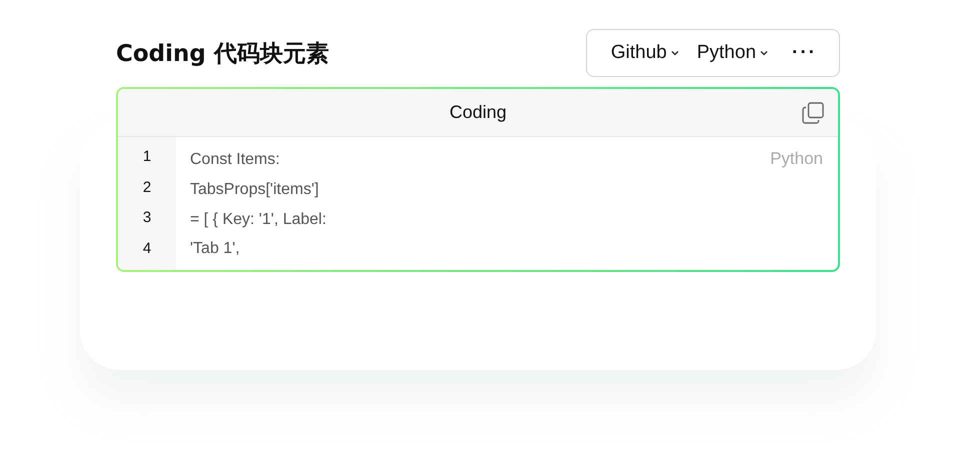 Image resolution: width=956 pixels, height=452 pixels. What do you see at coordinates (813, 113) in the screenshot?
I see `copy-icon` at bounding box center [813, 113].